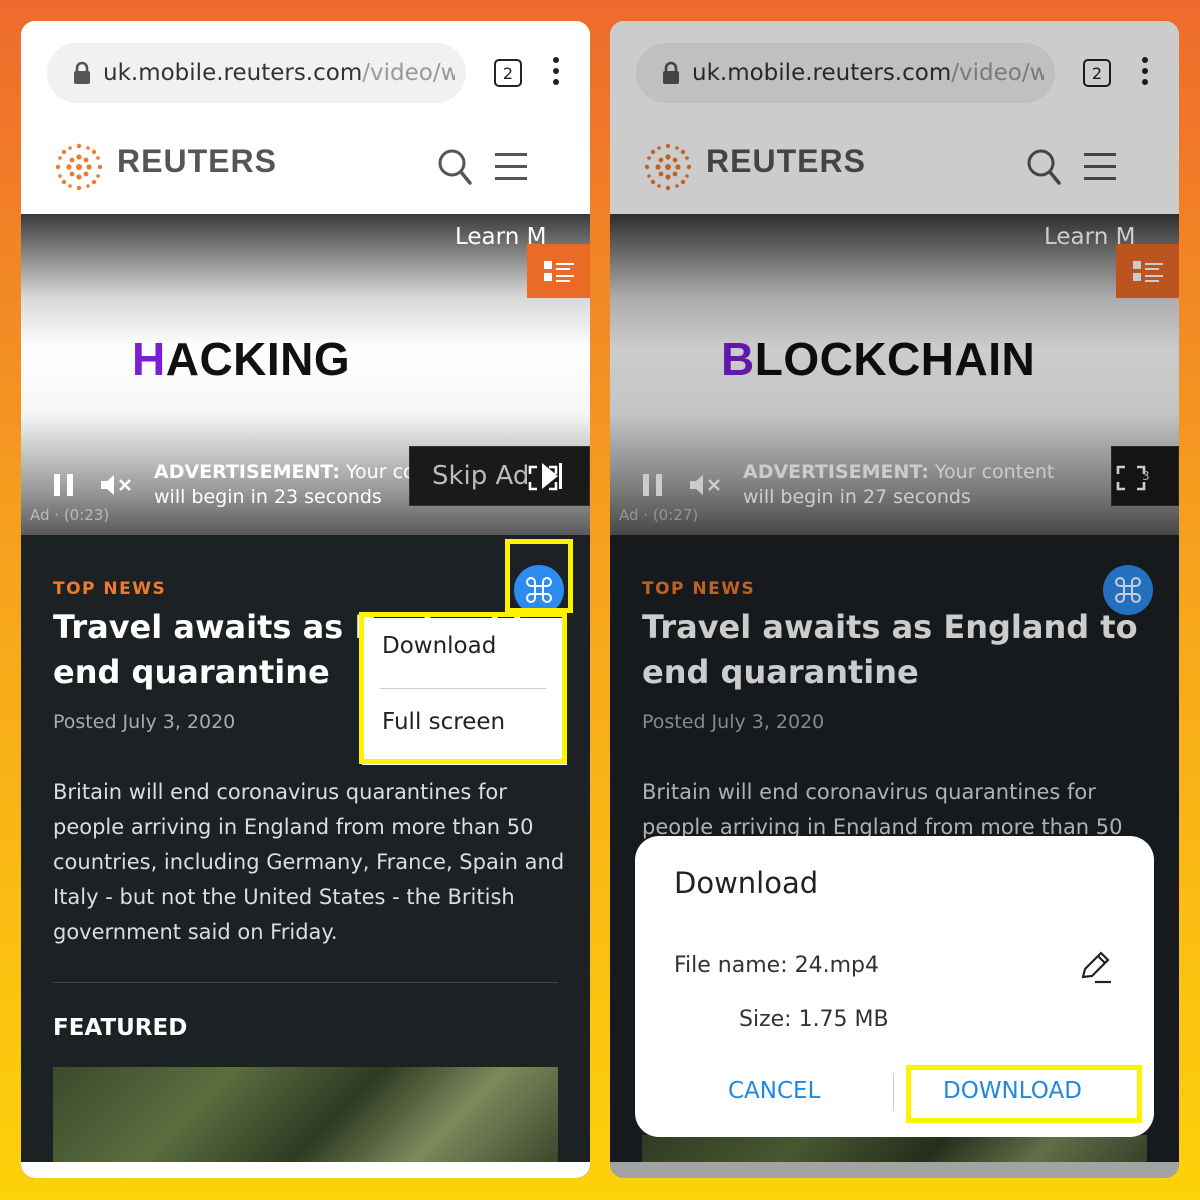 This screenshot has width=1200, height=1200. Describe the element at coordinates (279, 73) in the screenshot. I see `url-text: uk.mobile.reuters.com/video/wa` at that location.